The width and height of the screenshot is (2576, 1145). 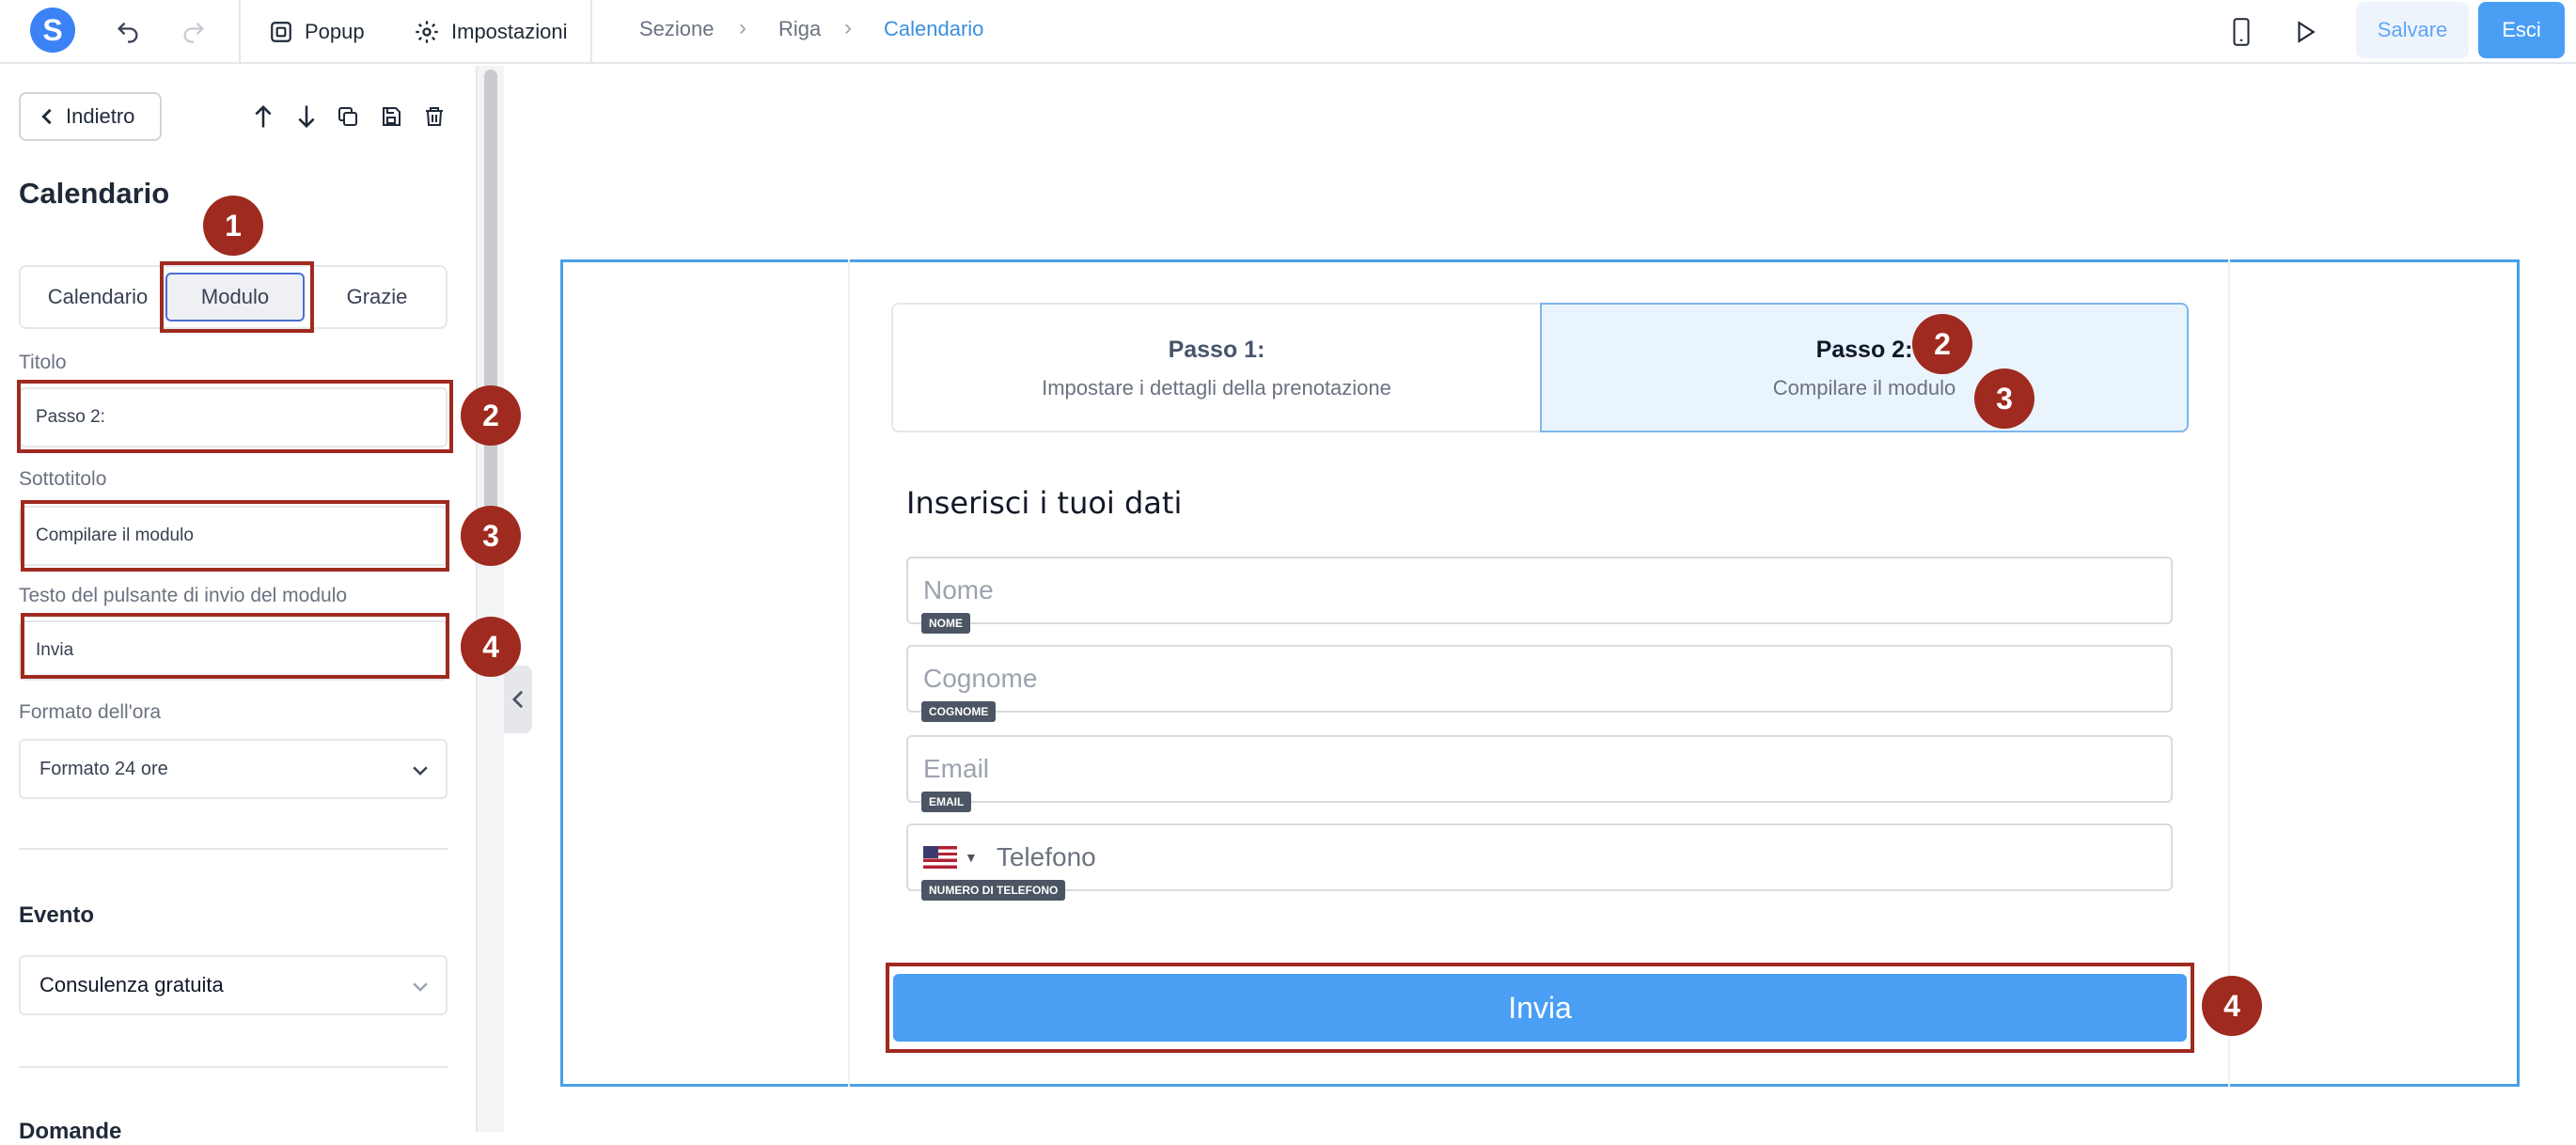 What do you see at coordinates (235, 416) in the screenshot?
I see `highlight-box-title` at bounding box center [235, 416].